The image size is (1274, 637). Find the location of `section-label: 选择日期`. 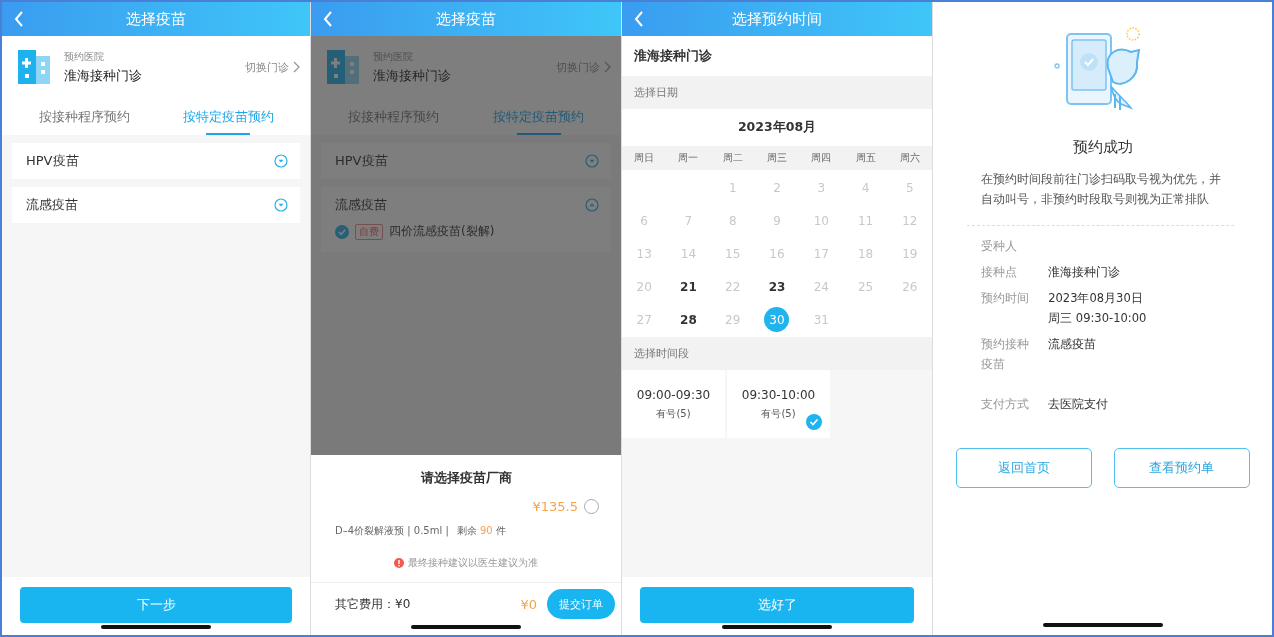

section-label: 选择日期 is located at coordinates (777, 92).